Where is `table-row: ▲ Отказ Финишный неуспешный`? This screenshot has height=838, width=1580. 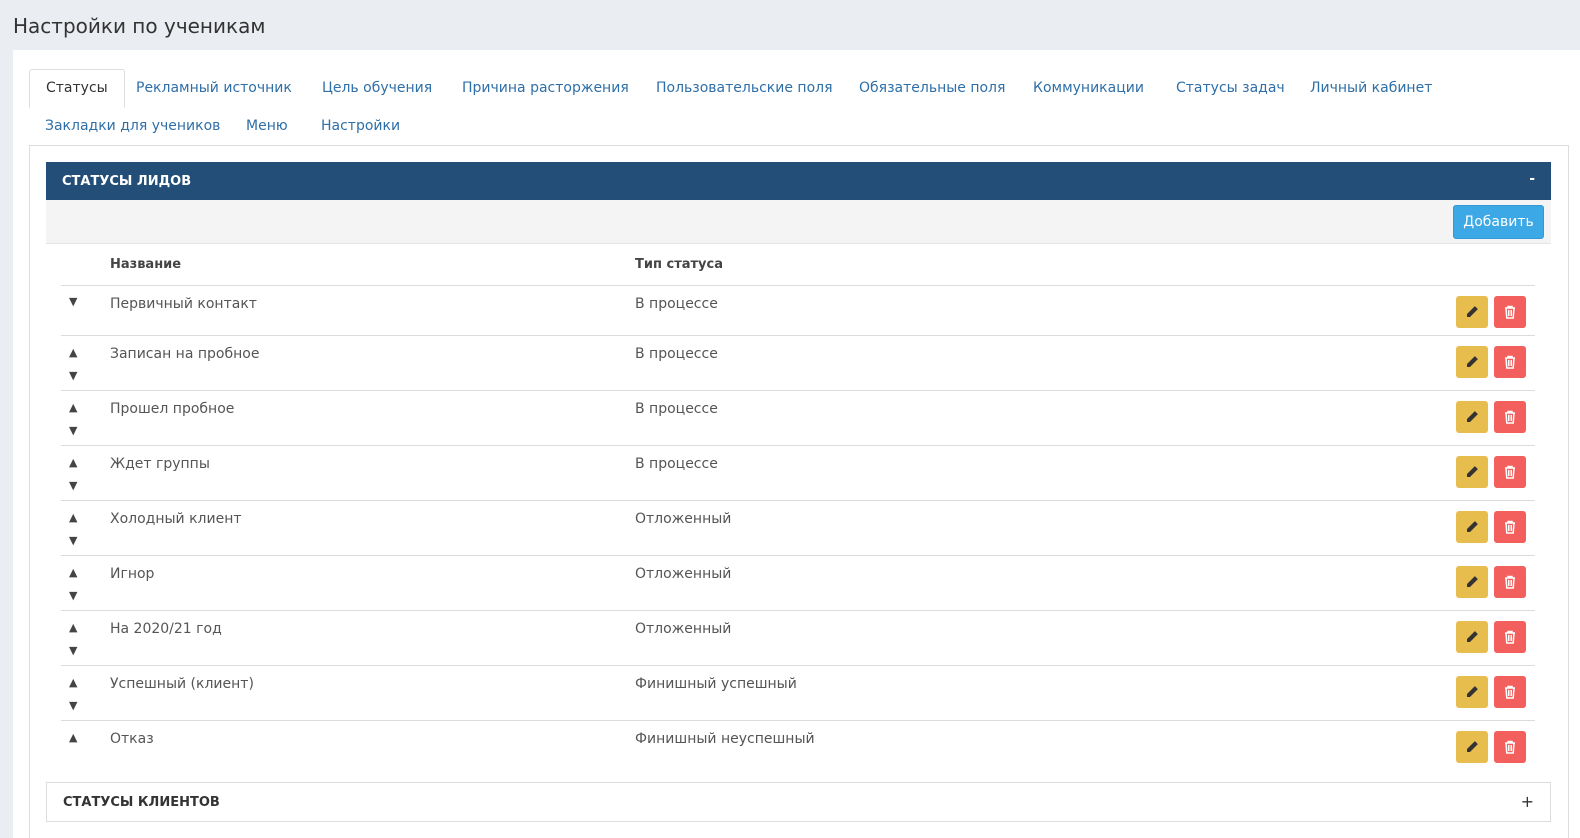
table-row: ▲ Отказ Финишный неуспешный is located at coordinates (798, 745).